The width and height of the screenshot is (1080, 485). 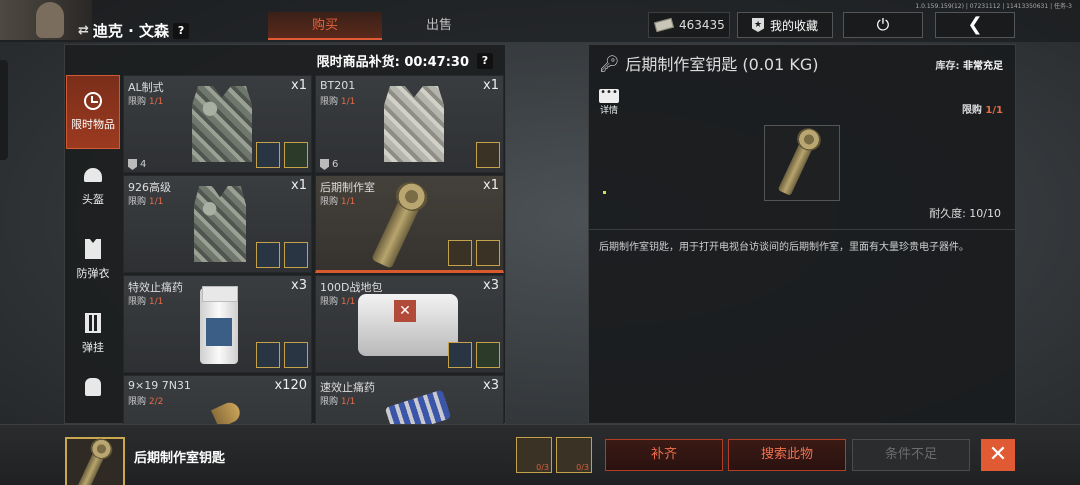 What do you see at coordinates (969, 66) in the screenshot?
I see `stock-status: 库存: 非常充足` at bounding box center [969, 66].